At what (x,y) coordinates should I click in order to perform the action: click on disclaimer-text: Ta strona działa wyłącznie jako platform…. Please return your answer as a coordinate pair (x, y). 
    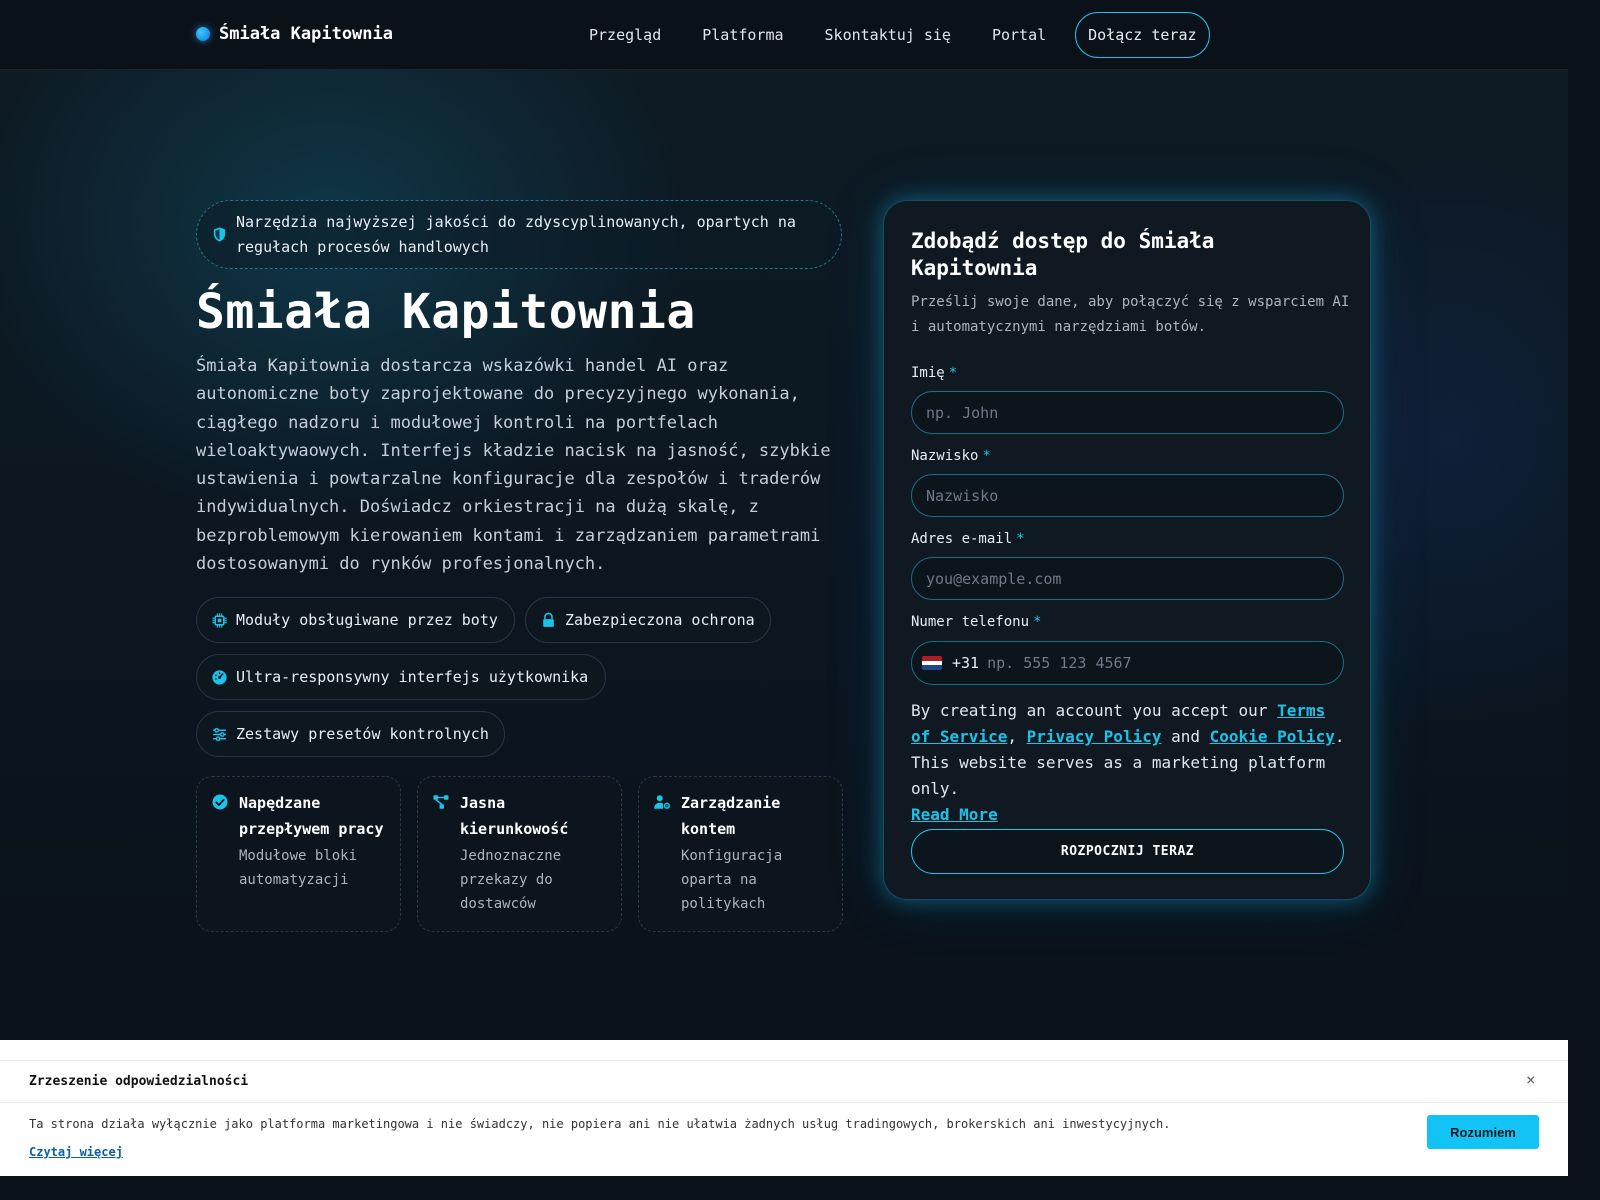
    Looking at the image, I should click on (600, 1124).